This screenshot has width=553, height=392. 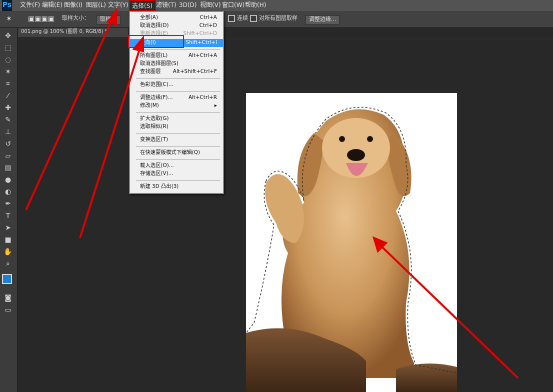 I want to click on contiguous-label: 连续, so click(x=243, y=19).